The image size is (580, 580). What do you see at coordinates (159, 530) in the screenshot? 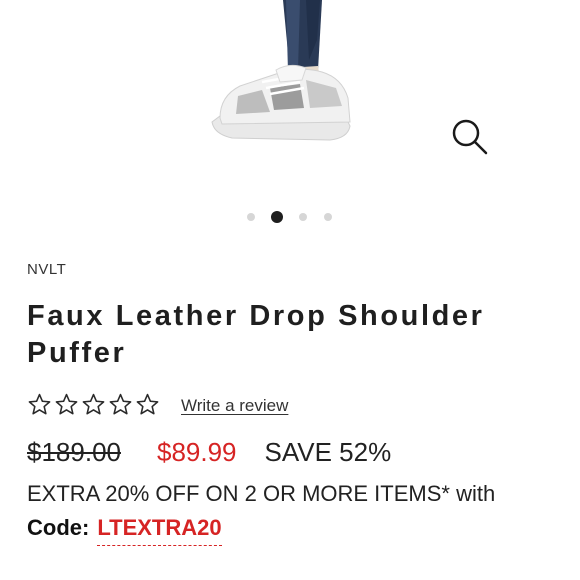
I see `promo-code-value: LTEXTRA20` at bounding box center [159, 530].